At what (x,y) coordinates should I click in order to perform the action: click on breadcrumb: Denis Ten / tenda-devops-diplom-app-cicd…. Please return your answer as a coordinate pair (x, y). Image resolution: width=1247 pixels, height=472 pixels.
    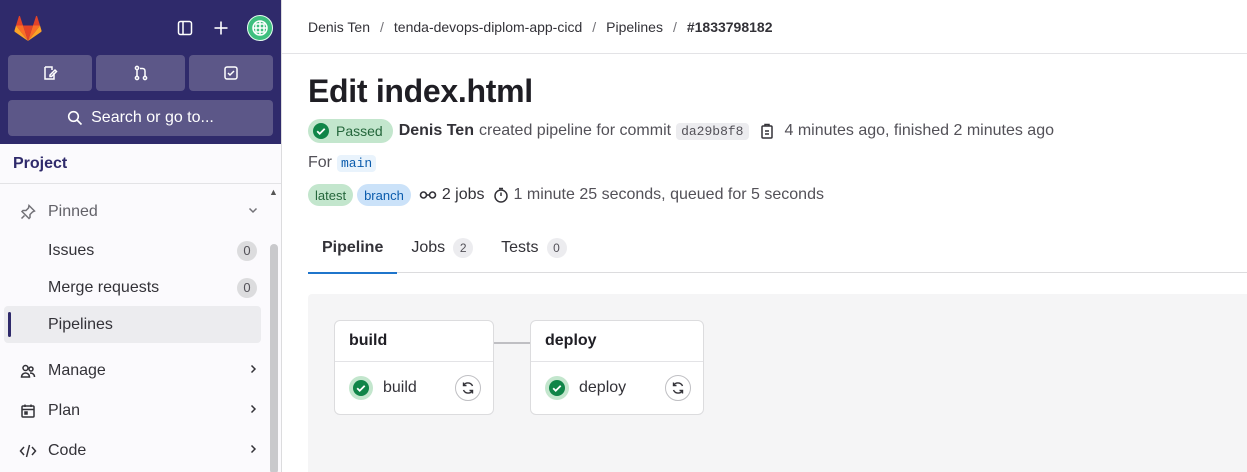
    Looking at the image, I should click on (764, 27).